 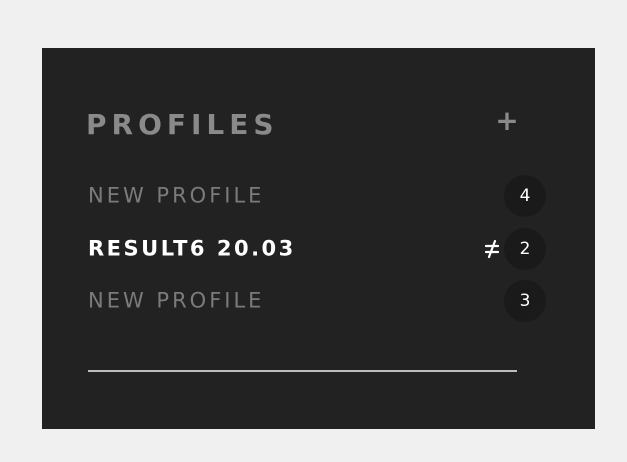 What do you see at coordinates (182, 124) in the screenshot?
I see `panel-title: PROFILES` at bounding box center [182, 124].